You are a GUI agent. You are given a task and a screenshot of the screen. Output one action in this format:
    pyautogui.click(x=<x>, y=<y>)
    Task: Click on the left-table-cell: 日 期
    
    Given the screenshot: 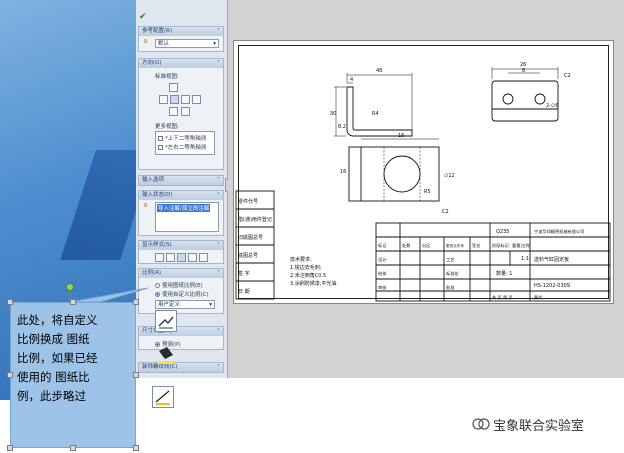 What is the action you would take?
    pyautogui.click(x=244, y=292)
    